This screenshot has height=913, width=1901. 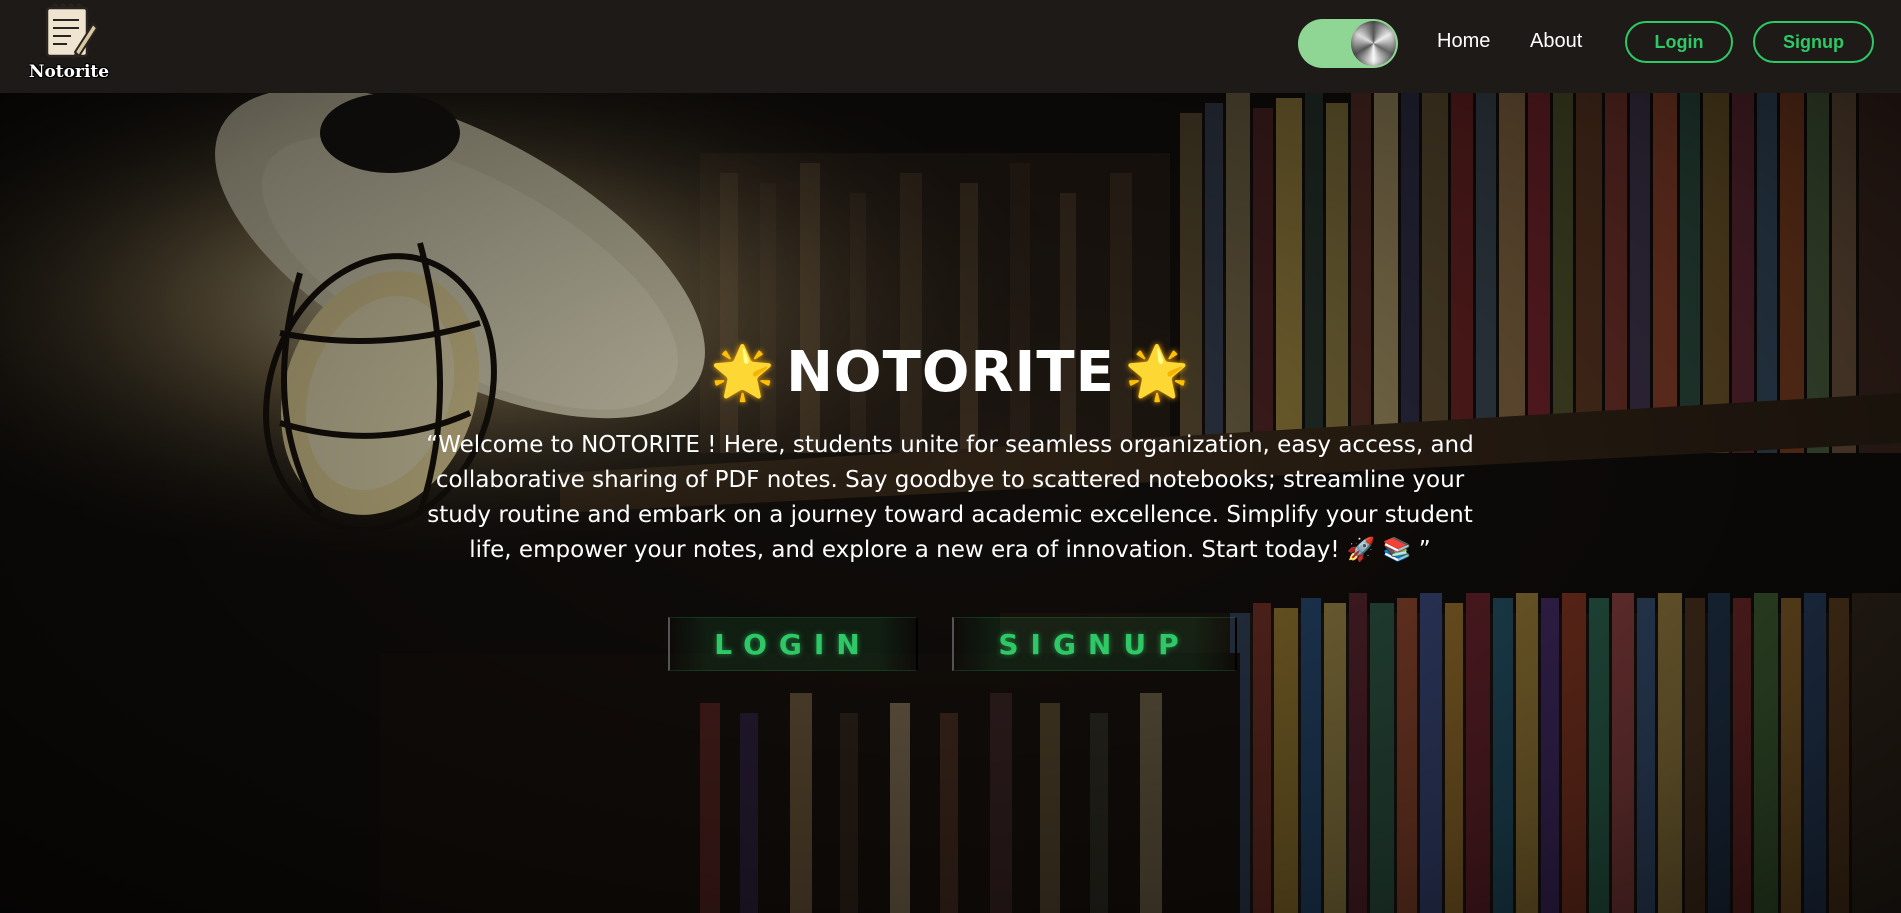 What do you see at coordinates (950, 46) in the screenshot?
I see `navbar: Notorite Home About Login Signup` at bounding box center [950, 46].